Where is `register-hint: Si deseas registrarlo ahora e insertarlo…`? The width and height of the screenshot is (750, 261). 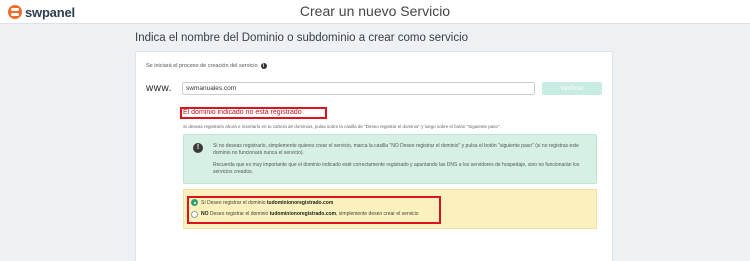
register-hint: Si deseas registrarlo ahora e insertarlo… is located at coordinates (342, 126).